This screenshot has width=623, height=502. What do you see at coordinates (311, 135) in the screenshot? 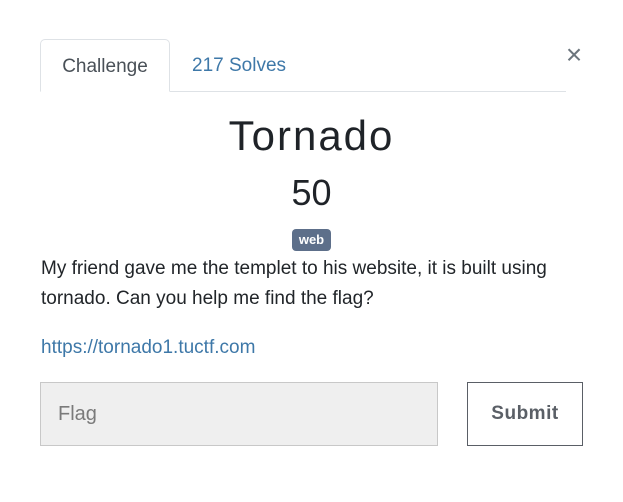
I see `challenge-title: Tornado` at bounding box center [311, 135].